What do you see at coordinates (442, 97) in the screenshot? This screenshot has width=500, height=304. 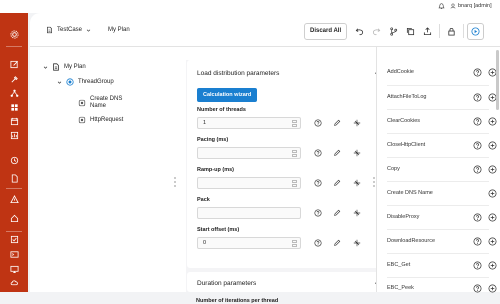 I see `list-item: AttachFileToLog` at bounding box center [442, 97].